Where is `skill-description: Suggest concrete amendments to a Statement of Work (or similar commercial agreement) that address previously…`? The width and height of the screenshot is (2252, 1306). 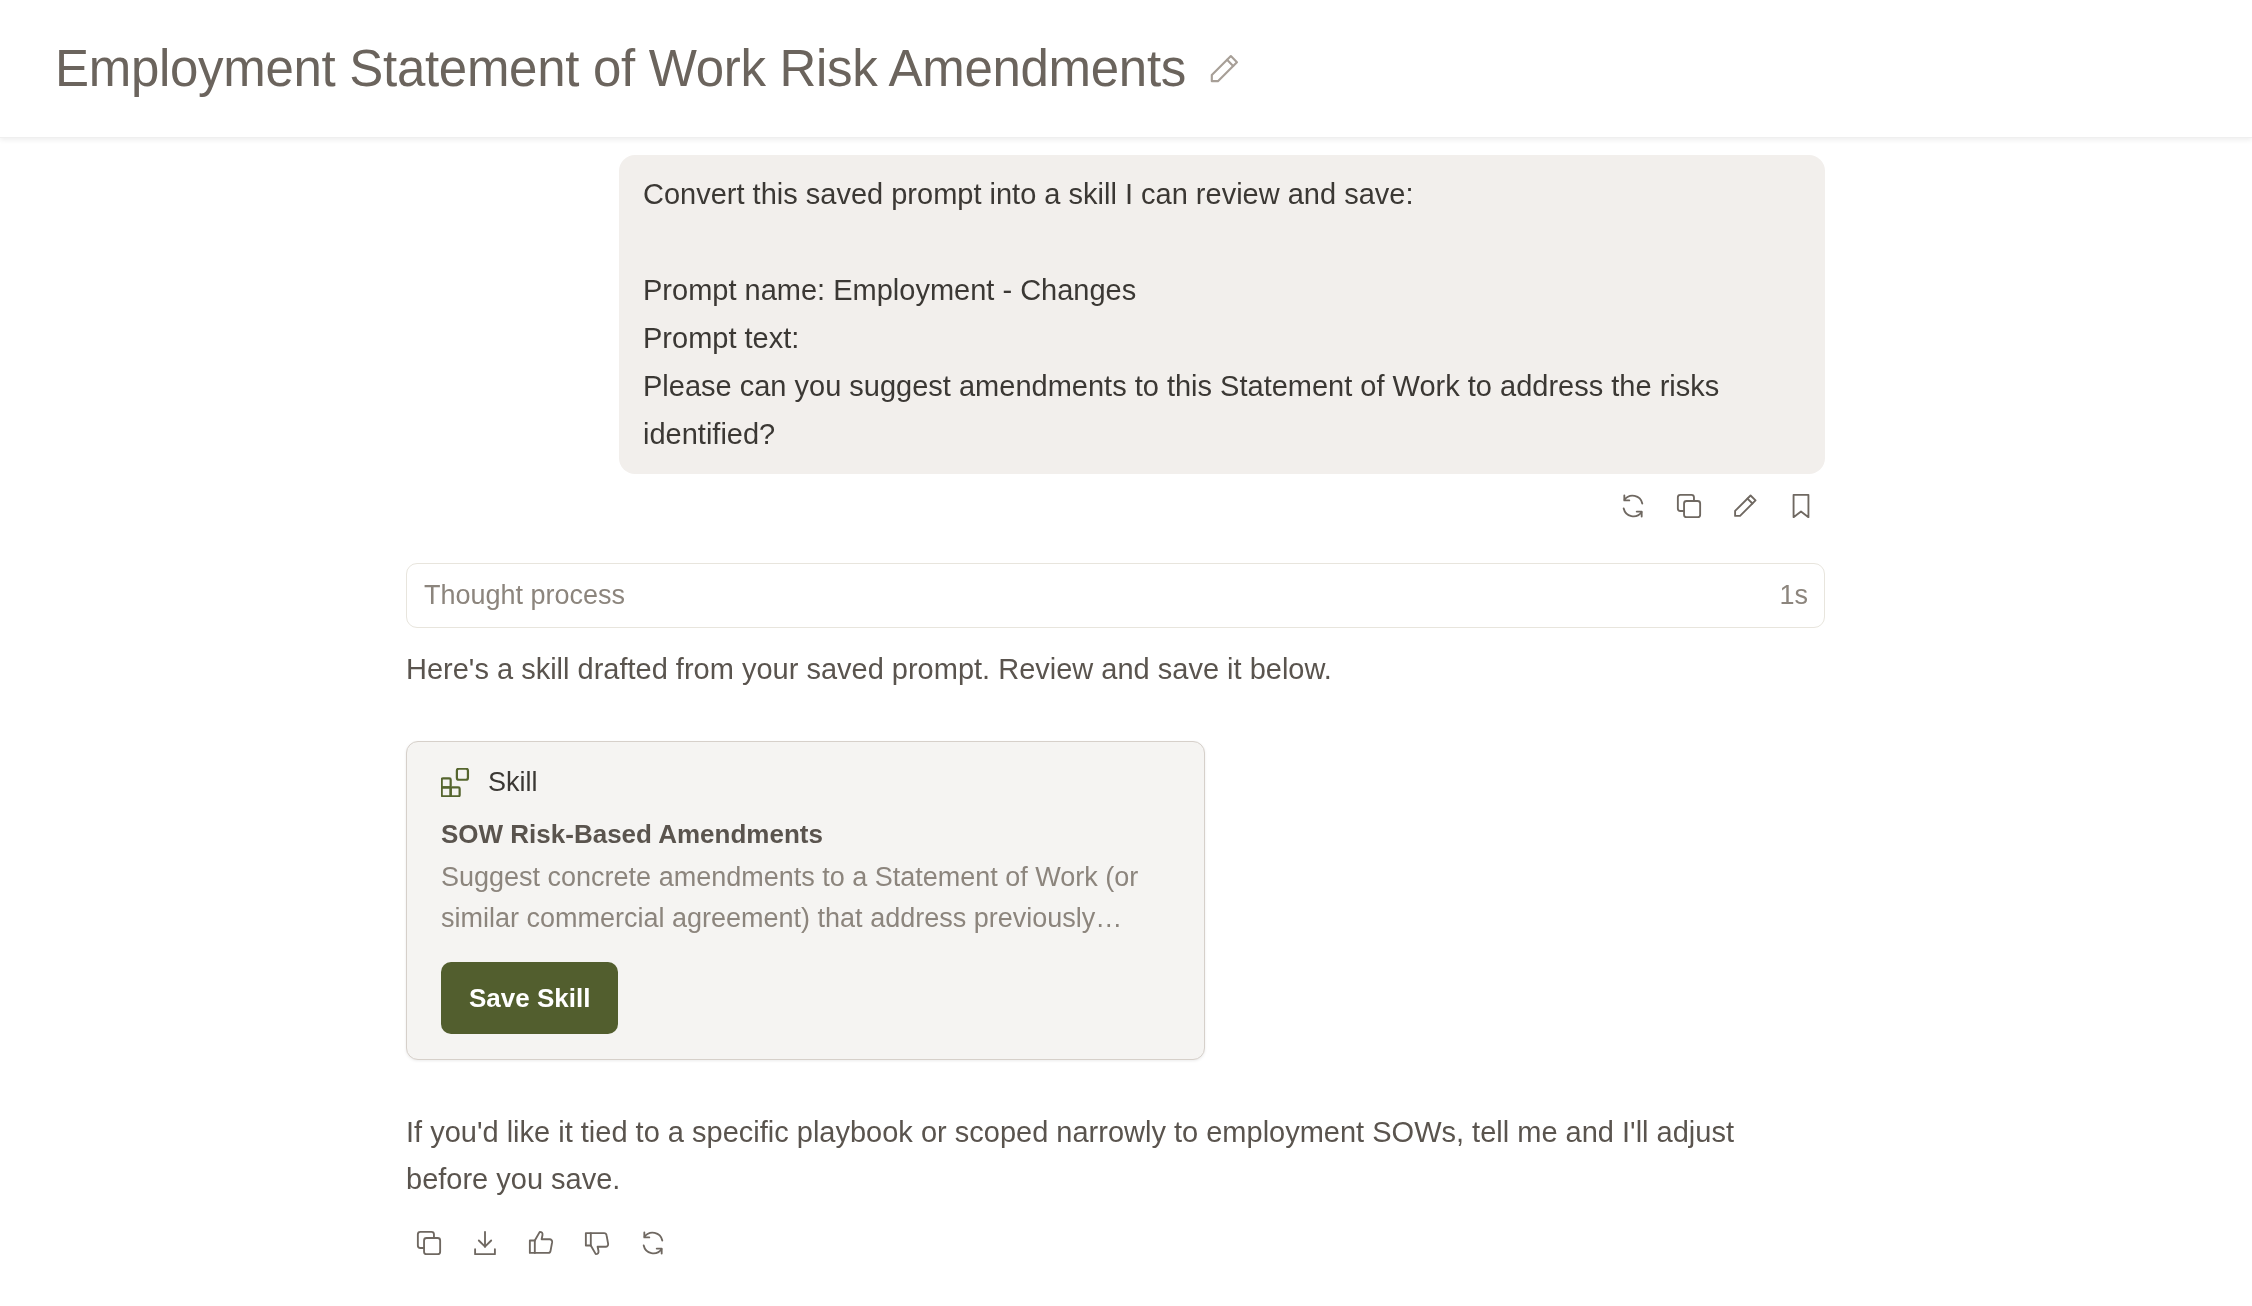
skill-description: Suggest concrete amendments to a Statement of Work (or similar commercial agreement) that address previously… is located at coordinates (790, 898).